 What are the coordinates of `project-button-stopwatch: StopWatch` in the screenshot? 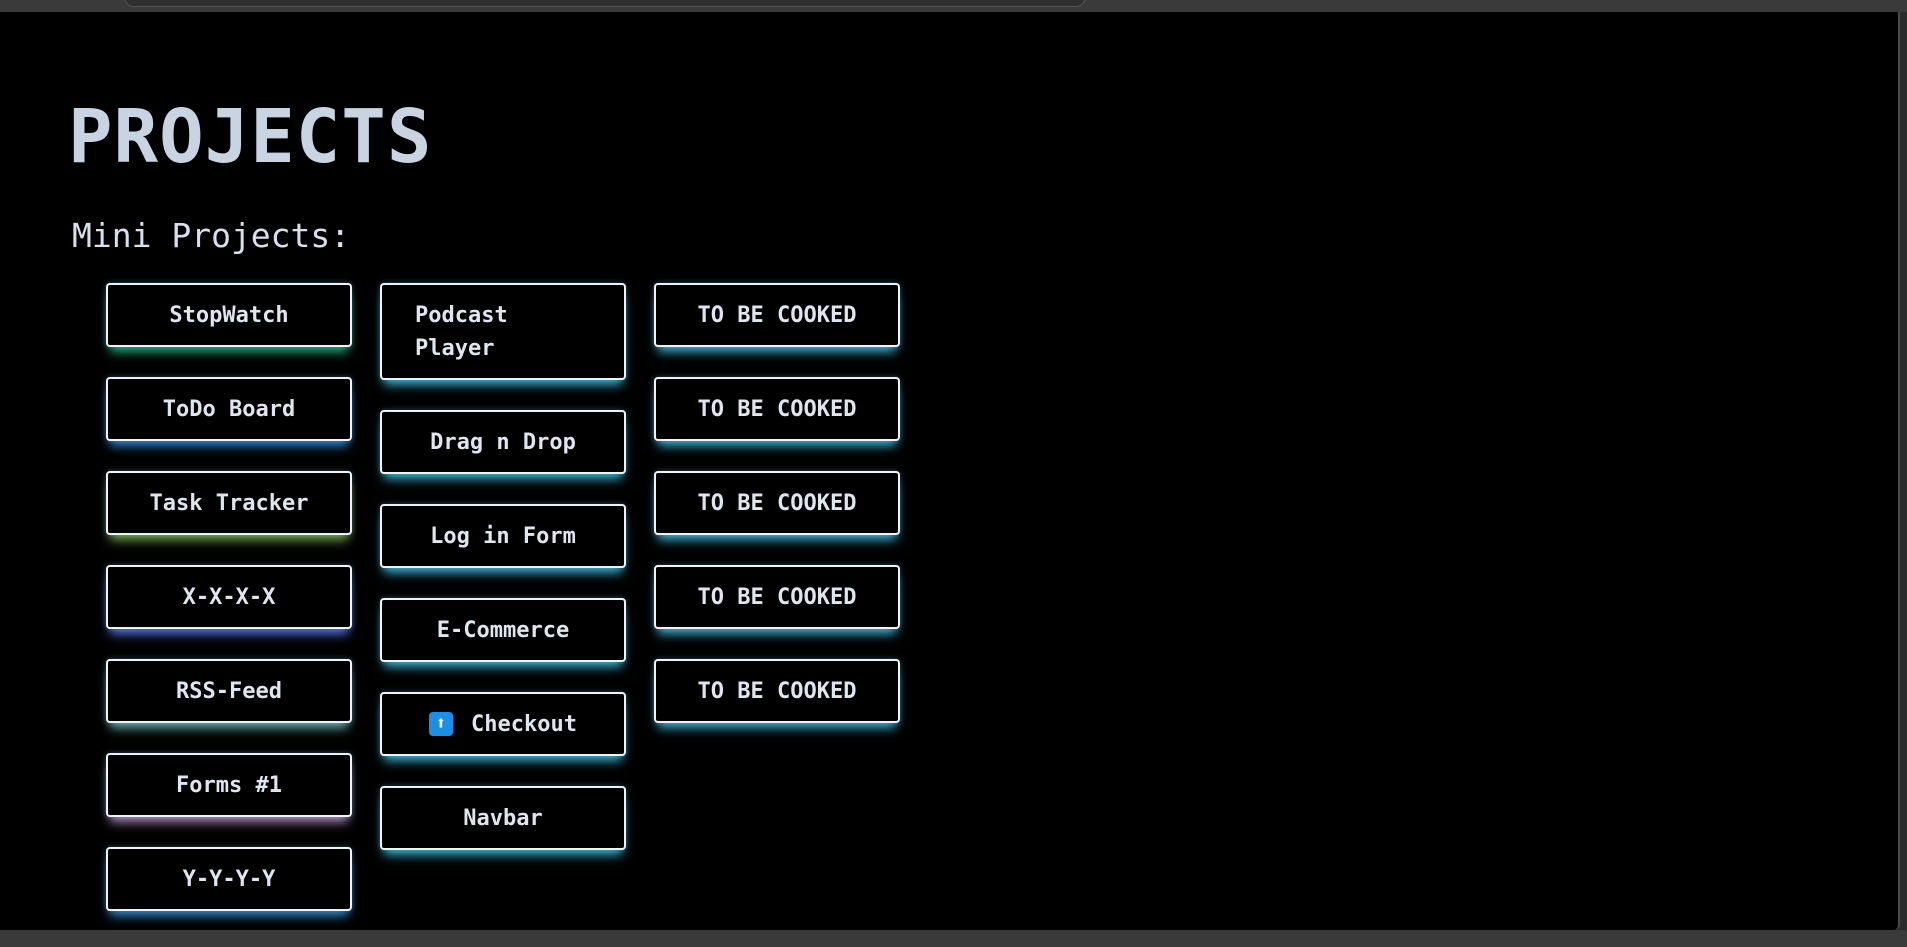 It's located at (229, 315).